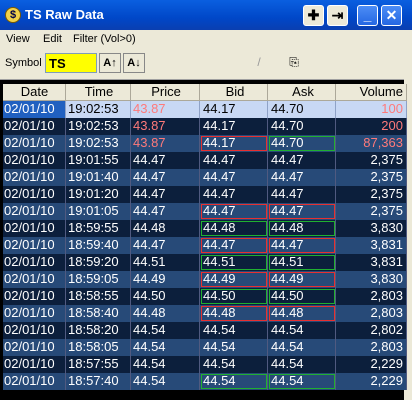 This screenshot has height=400, width=412. Describe the element at coordinates (71, 63) in the screenshot. I see `symbol-input` at that location.